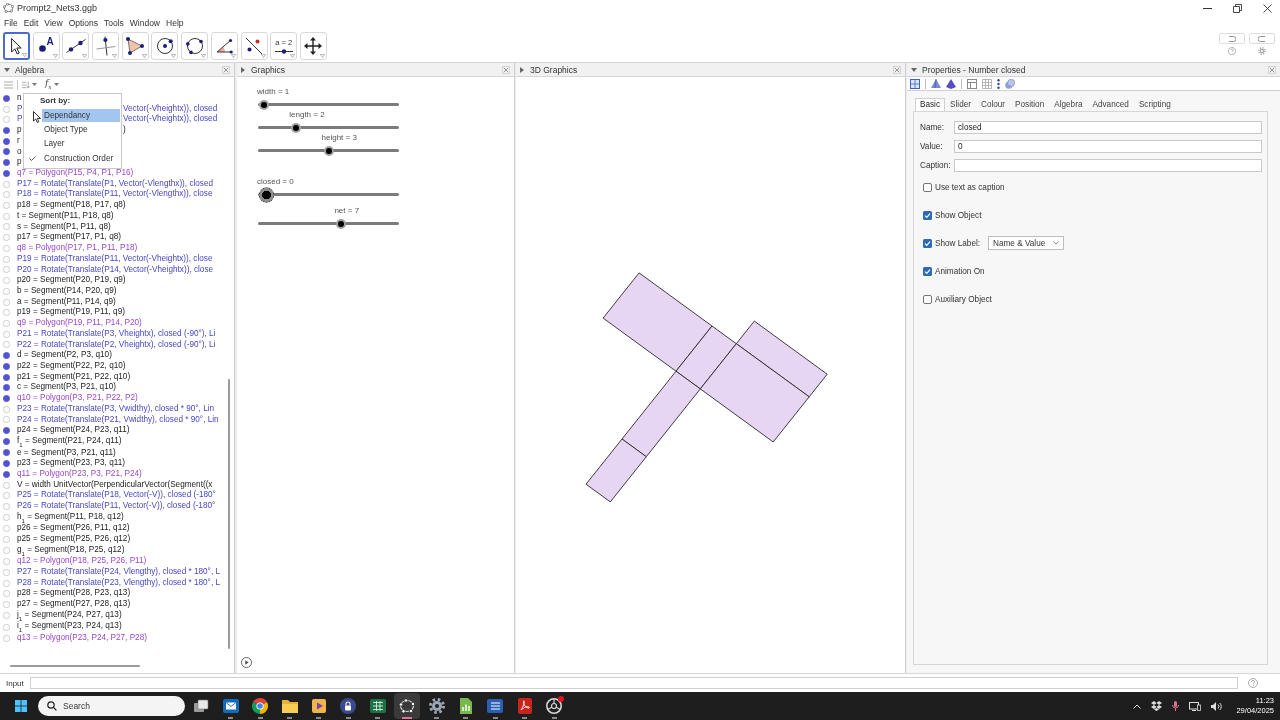 The width and height of the screenshot is (1280, 720). I want to click on algebra-entry: P28 = Rotate(Translate(P23, Vlengthy), closed * 180°, L, so click(118, 583).